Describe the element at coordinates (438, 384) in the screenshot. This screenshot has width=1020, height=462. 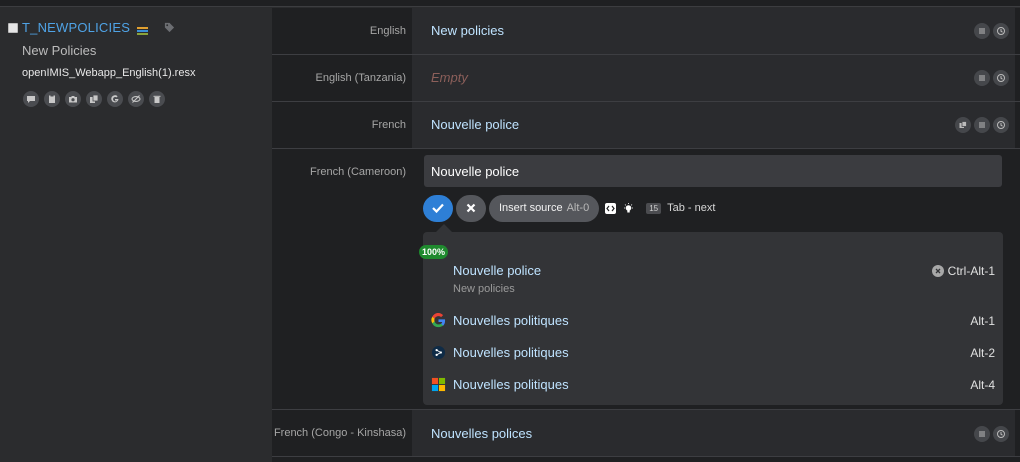
I see `microsoft-icon` at that location.